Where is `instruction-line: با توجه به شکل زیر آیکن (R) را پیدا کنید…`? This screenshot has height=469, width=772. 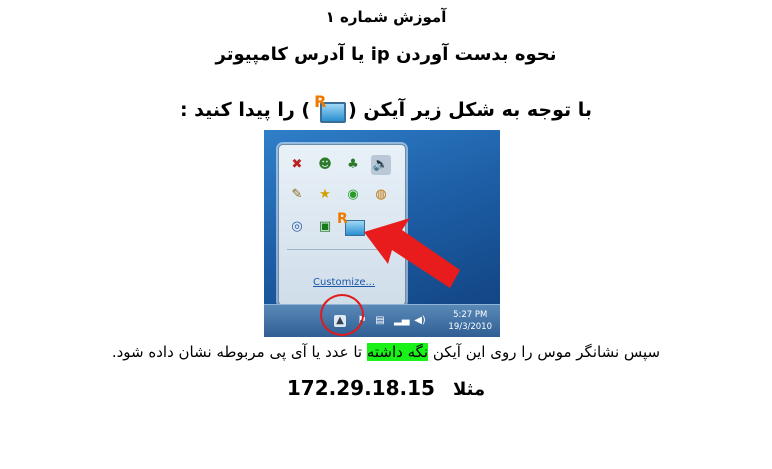
instruction-line: با توجه به شکل زیر آیکن (R) را پیدا کنید… is located at coordinates (386, 107).